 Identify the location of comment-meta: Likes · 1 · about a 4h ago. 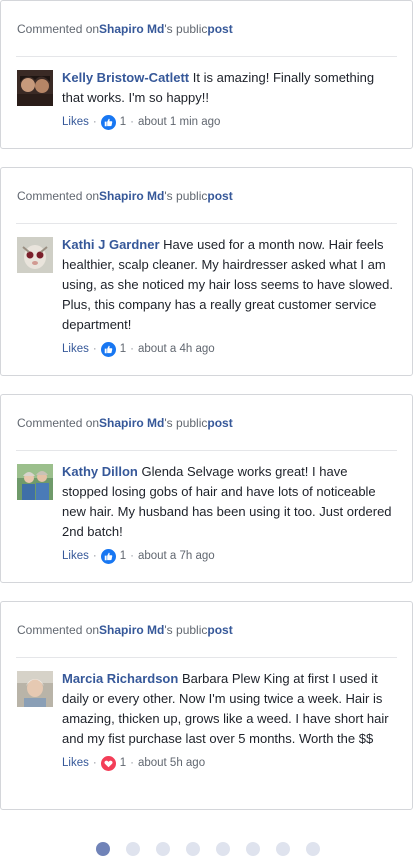
(229, 349).